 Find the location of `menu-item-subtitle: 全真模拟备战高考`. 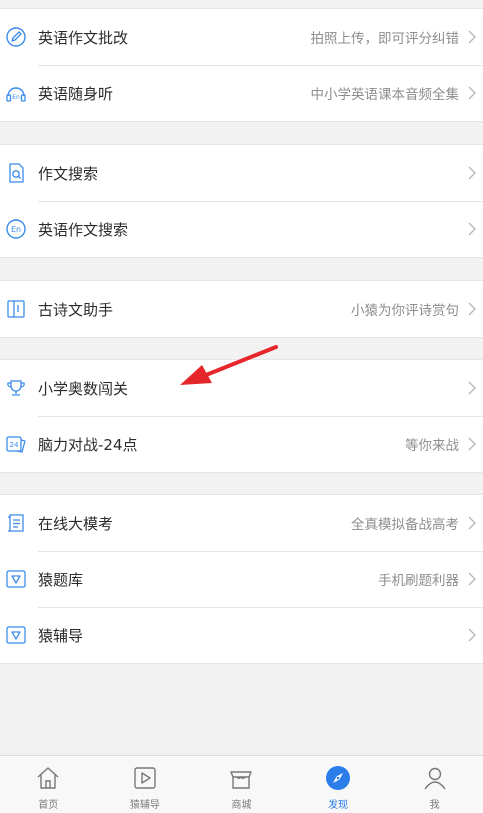

menu-item-subtitle: 全真模拟备战高考 is located at coordinates (405, 525).